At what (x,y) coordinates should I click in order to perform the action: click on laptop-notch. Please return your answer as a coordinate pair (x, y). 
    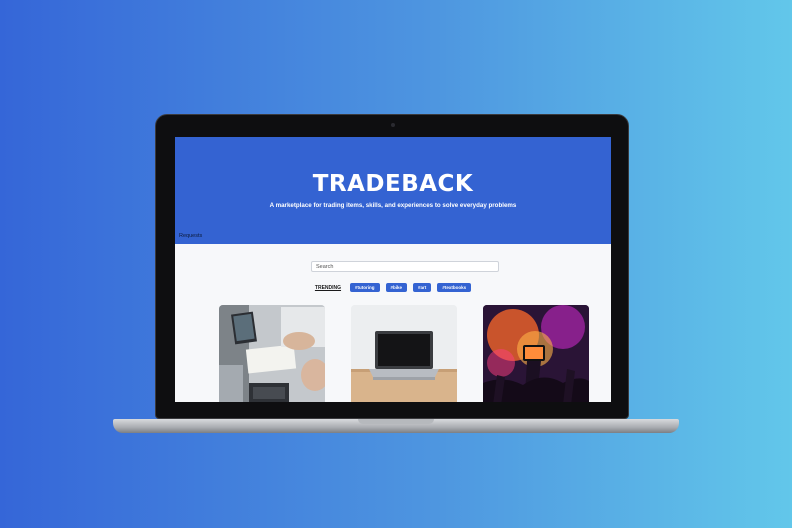
    Looking at the image, I should click on (396, 421).